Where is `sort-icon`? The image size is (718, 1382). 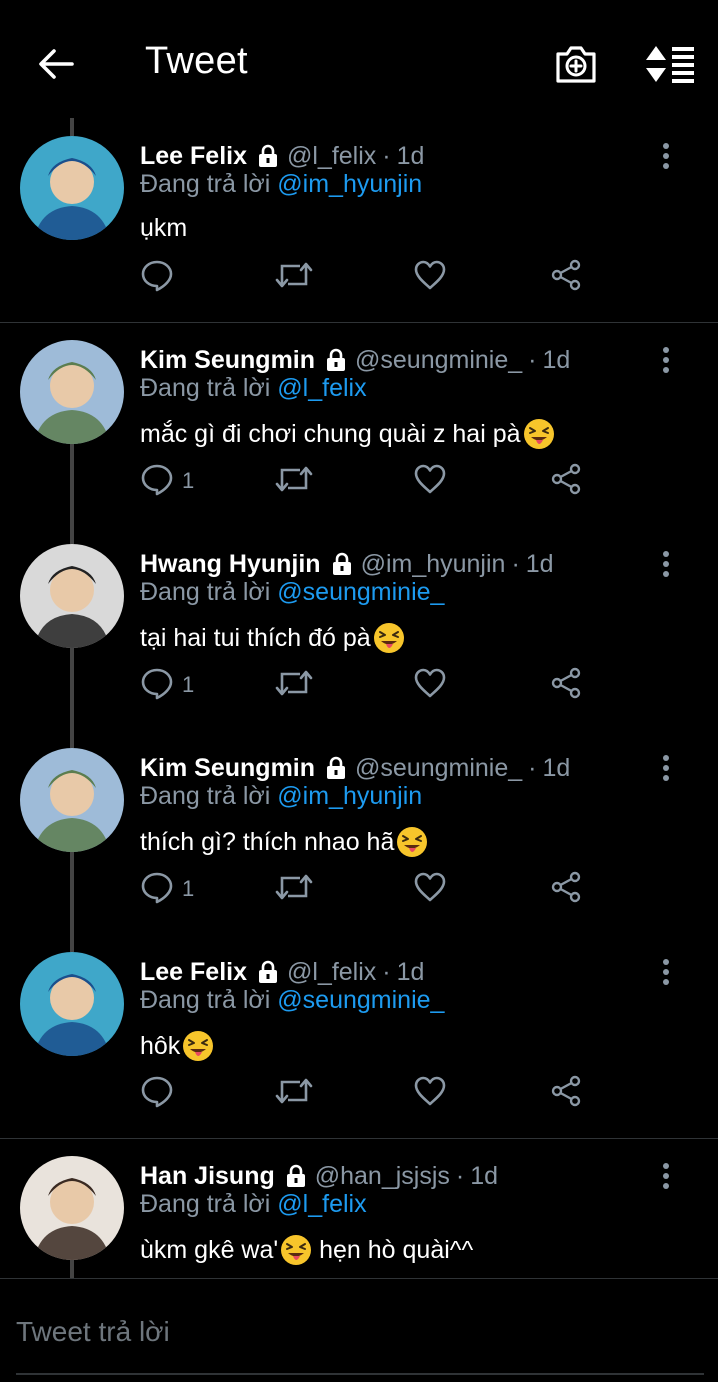 sort-icon is located at coordinates (670, 64).